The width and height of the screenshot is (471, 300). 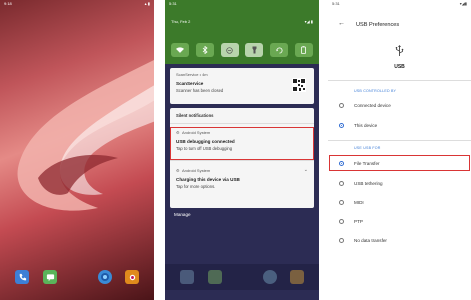 What do you see at coordinates (85, 135) in the screenshot?
I see `wallpaper-swirl` at bounding box center [85, 135].